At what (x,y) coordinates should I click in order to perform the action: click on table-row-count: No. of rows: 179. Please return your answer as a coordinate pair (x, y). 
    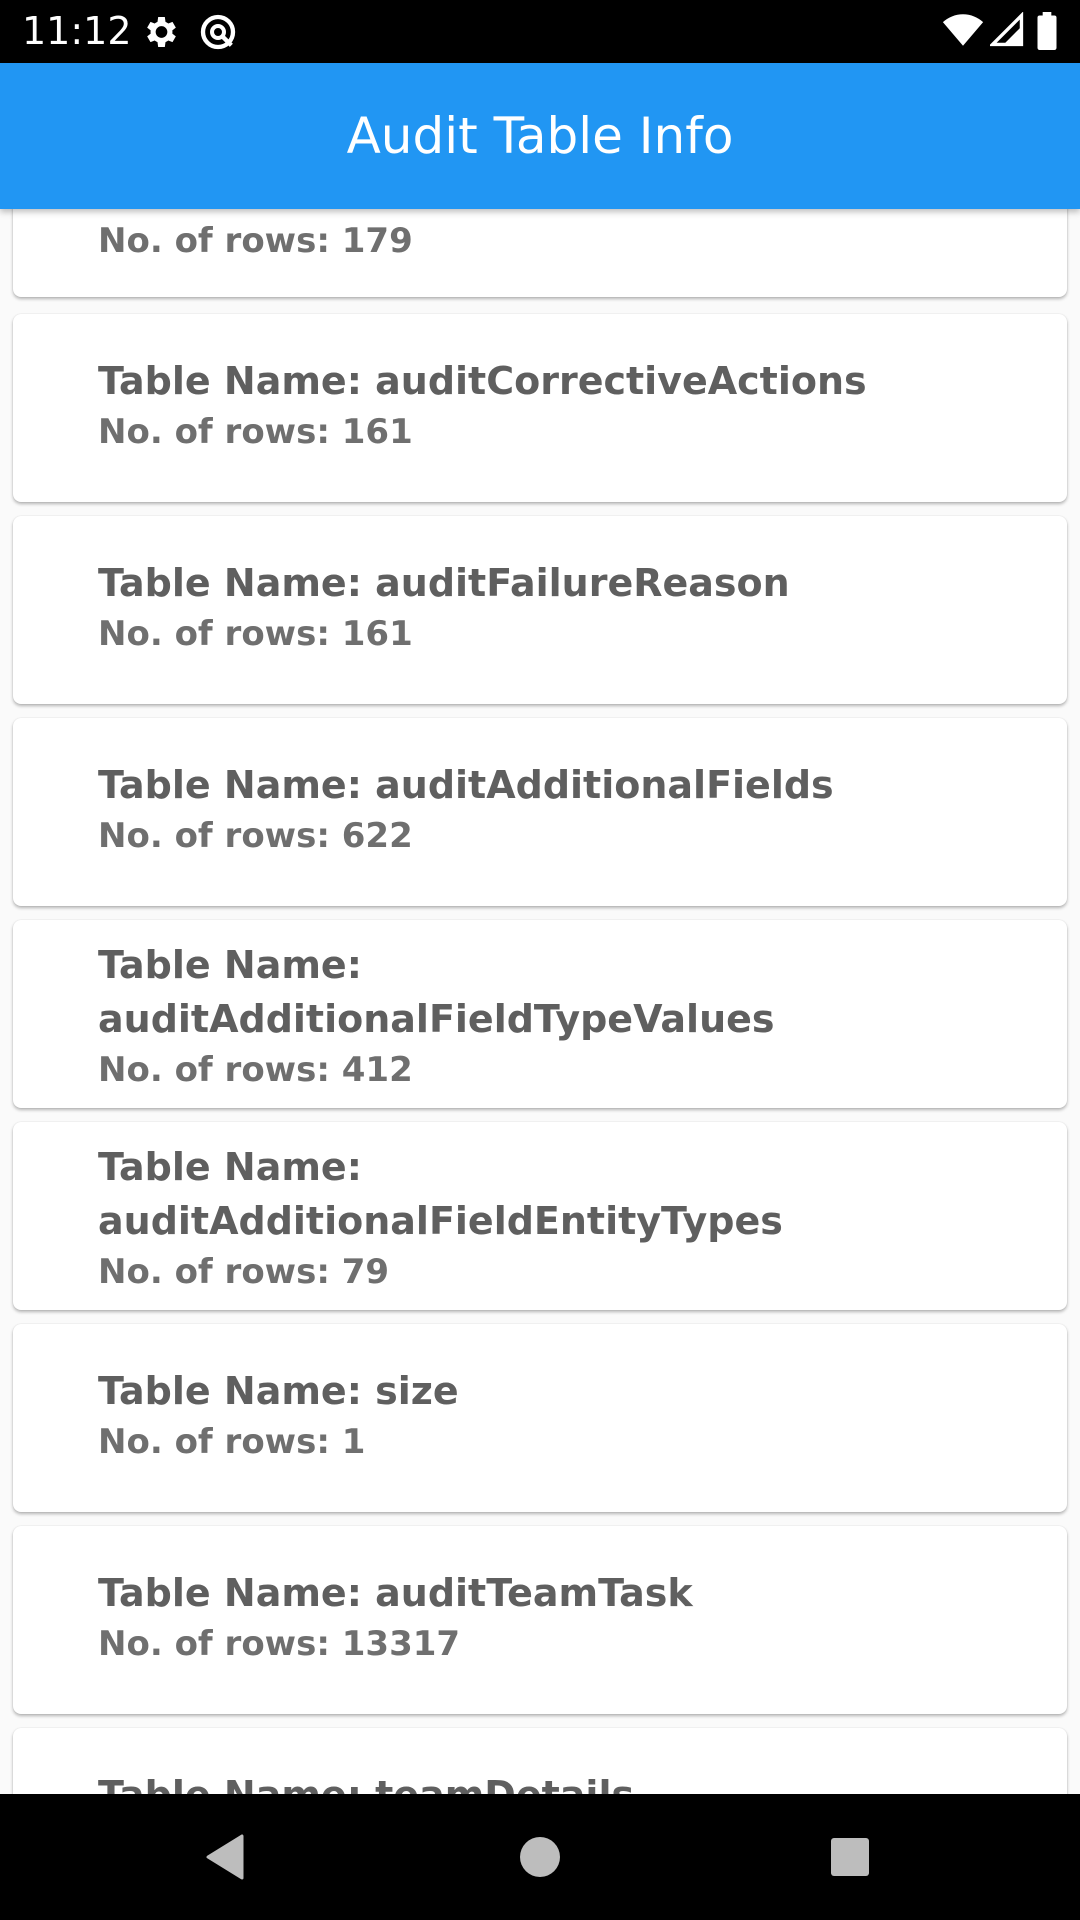
    Looking at the image, I should click on (255, 241).